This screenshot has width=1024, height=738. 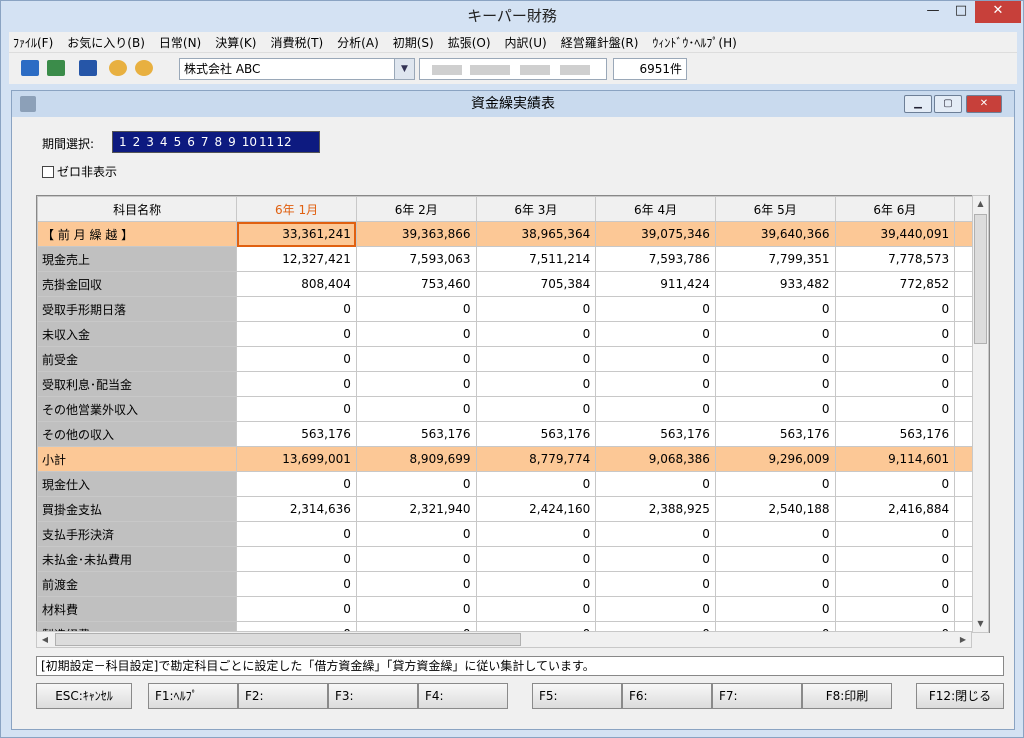 I want to click on maximize-button: □, so click(x=961, y=12).